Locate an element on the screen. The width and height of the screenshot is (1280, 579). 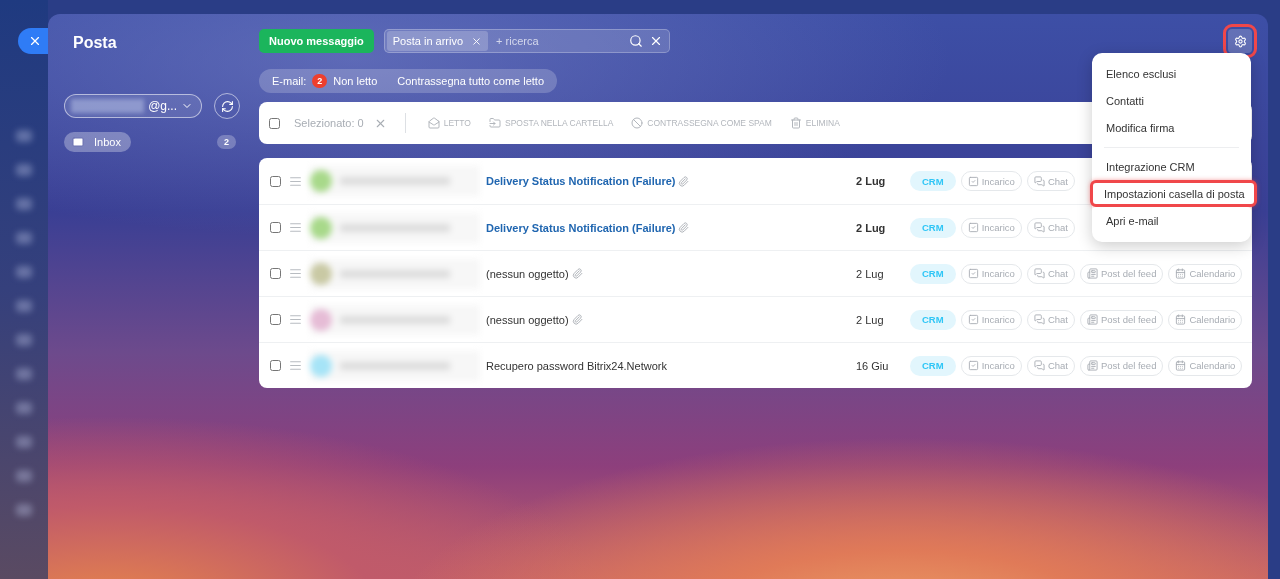
folder-item: Inbox is located at coordinates (97, 142).